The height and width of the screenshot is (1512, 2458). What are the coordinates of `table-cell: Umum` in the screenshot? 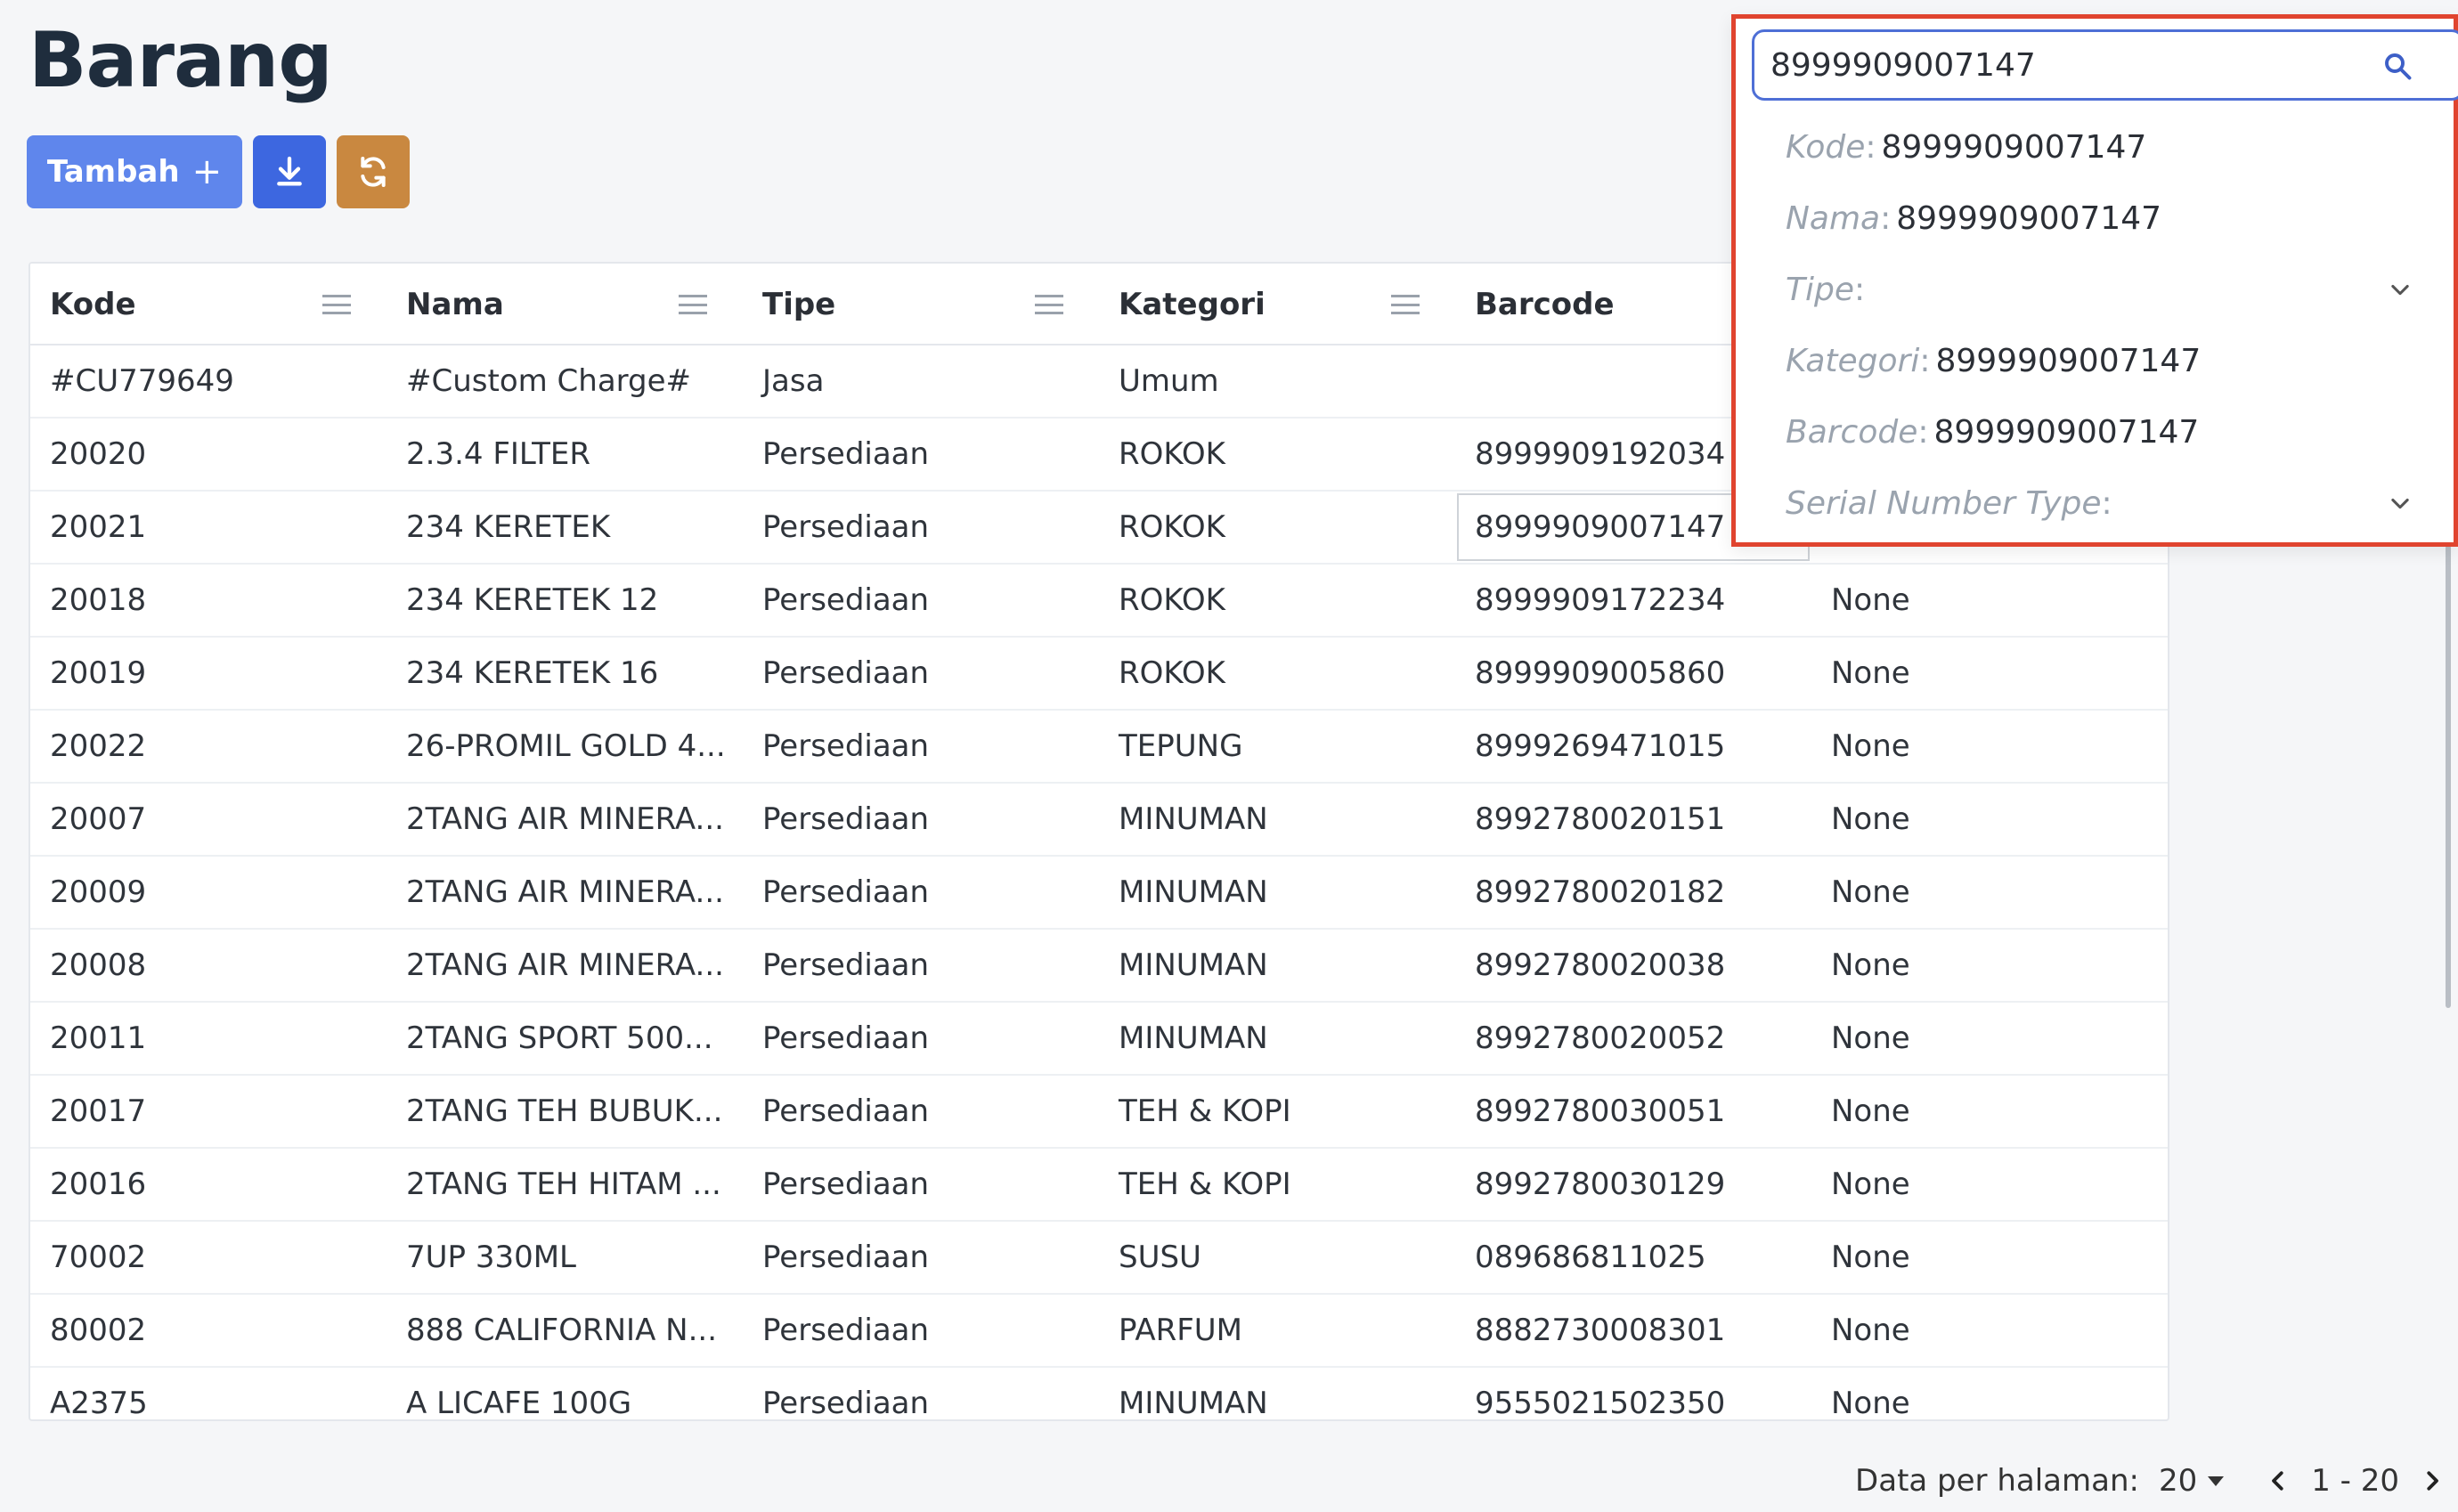 It's located at (1277, 381).